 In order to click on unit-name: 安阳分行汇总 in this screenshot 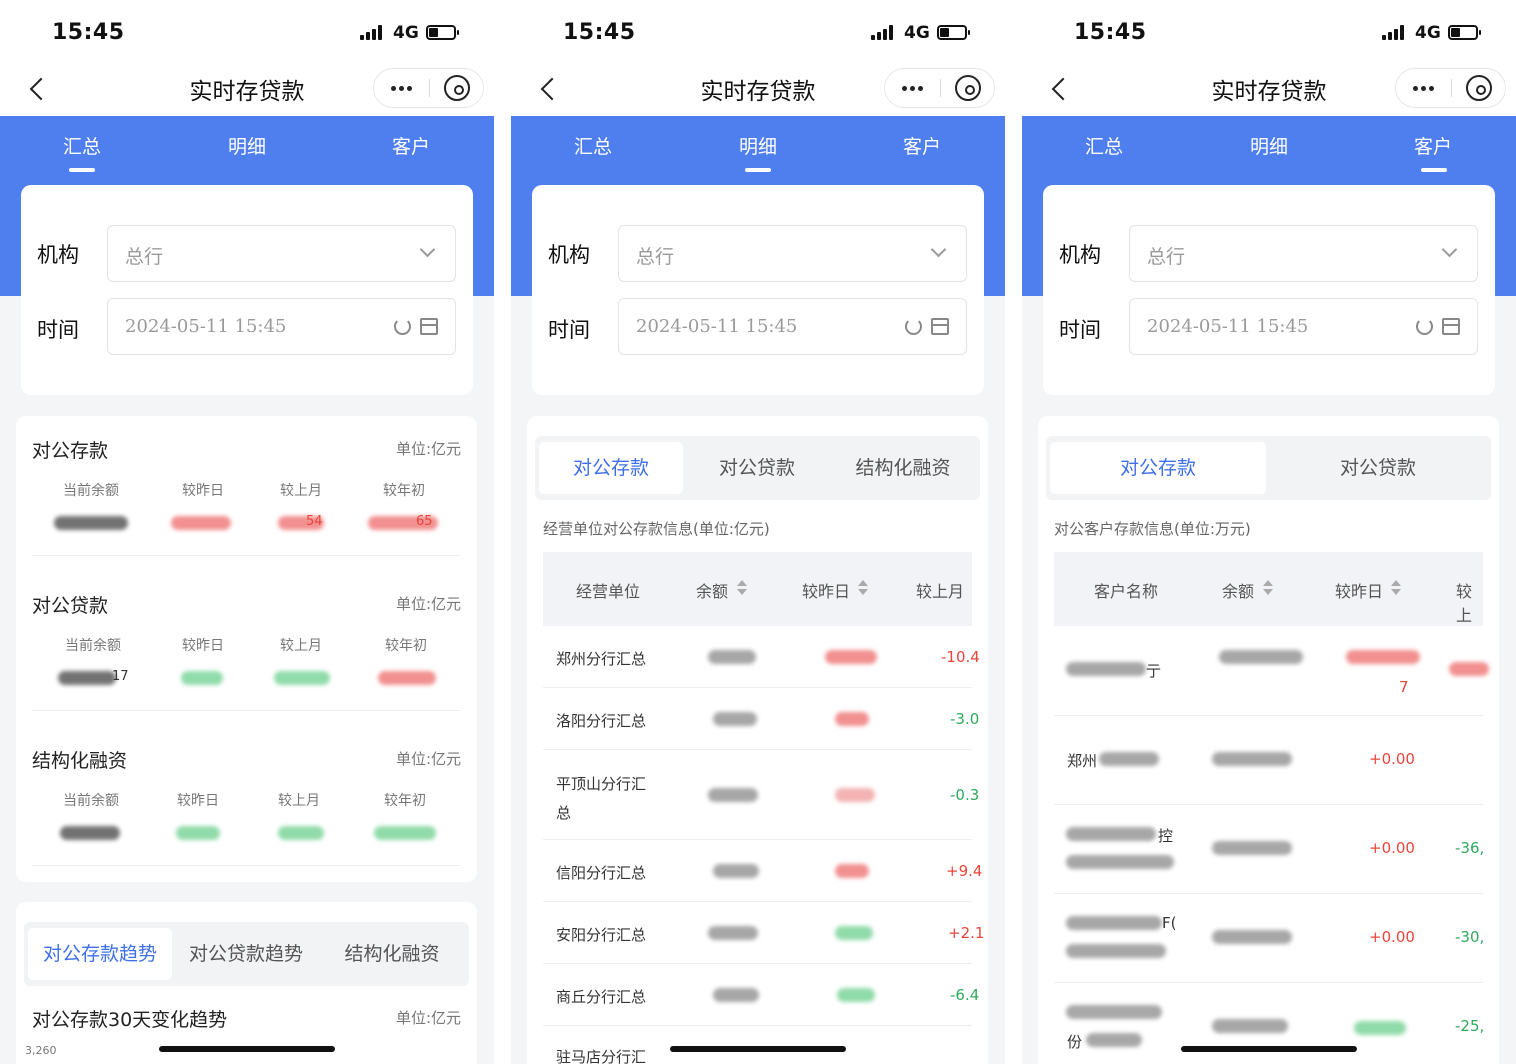, I will do `click(601, 935)`.